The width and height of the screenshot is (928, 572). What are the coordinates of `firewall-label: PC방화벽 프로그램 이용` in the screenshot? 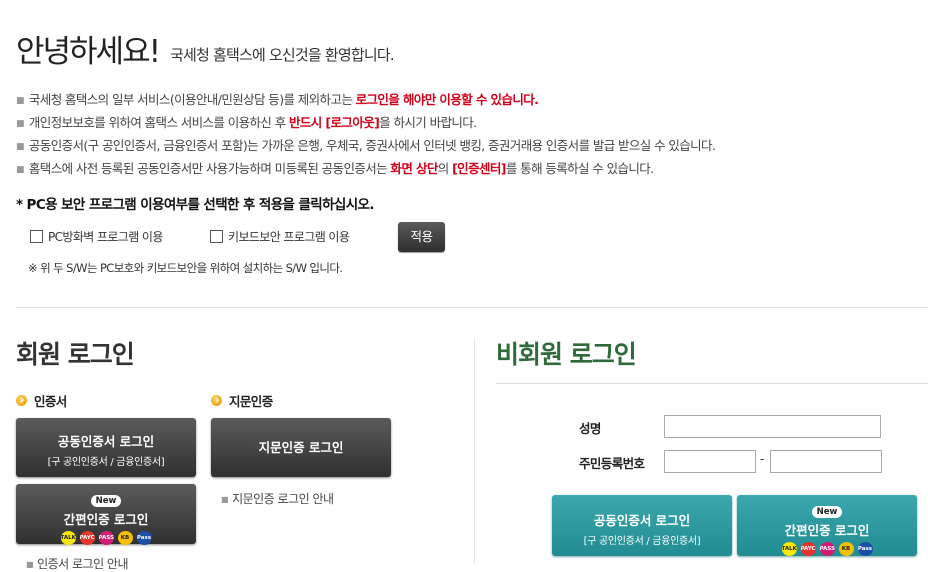 It's located at (105, 237).